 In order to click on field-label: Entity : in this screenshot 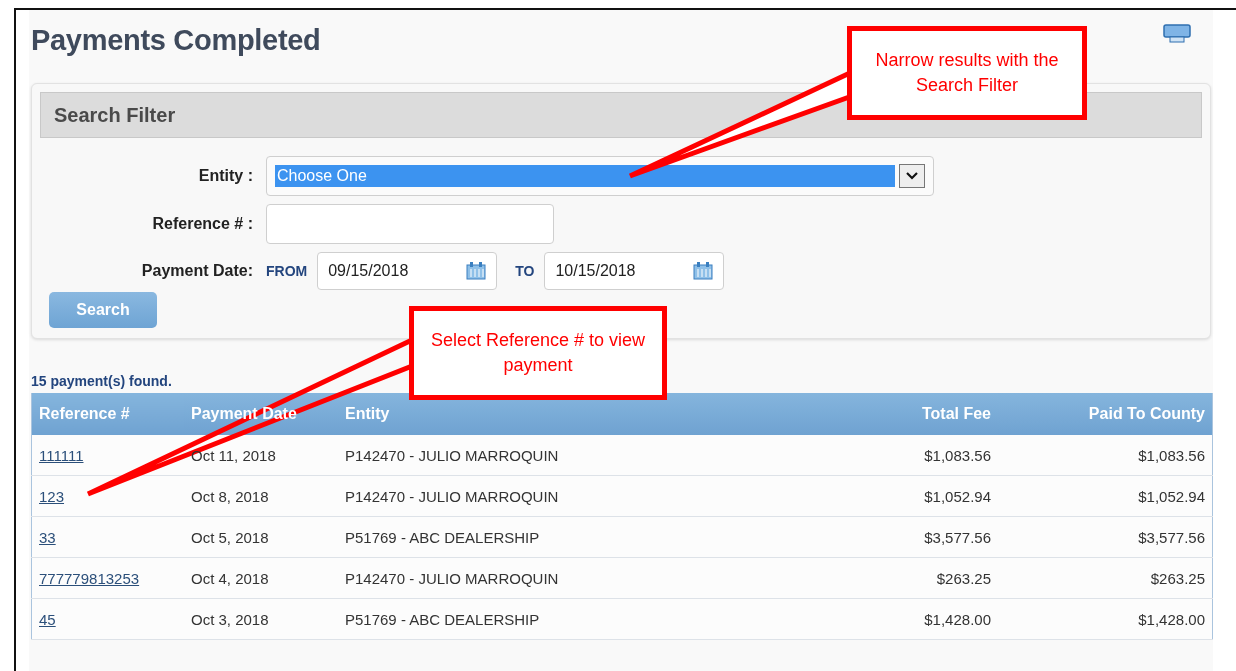, I will do `click(225, 176)`.